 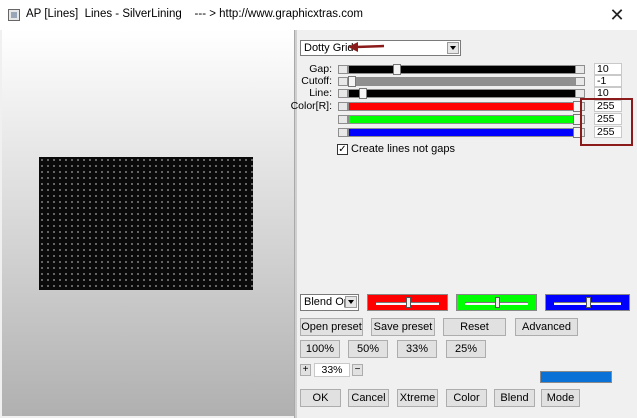 I want to click on zoom-100-button: 100%, so click(x=320, y=349).